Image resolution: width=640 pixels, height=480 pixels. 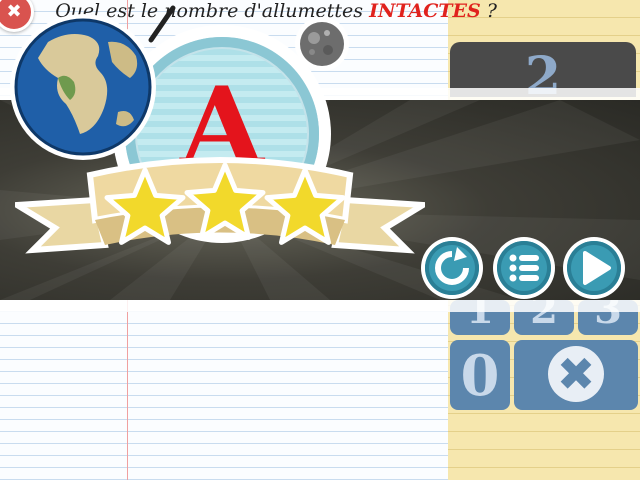 What do you see at coordinates (220, 205) in the screenshot?
I see `stars-ribbon` at bounding box center [220, 205].